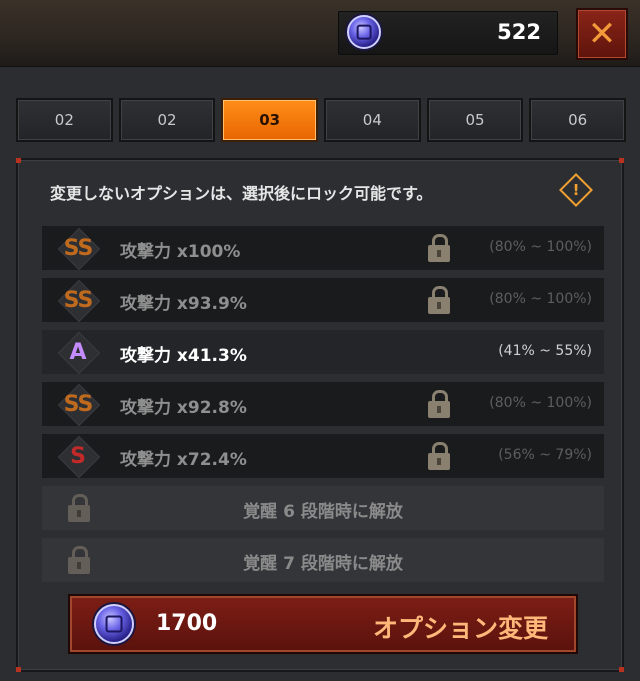 This screenshot has height=681, width=640. What do you see at coordinates (323, 624) in the screenshot?
I see `change-option-button: 1700 オプション変更` at bounding box center [323, 624].